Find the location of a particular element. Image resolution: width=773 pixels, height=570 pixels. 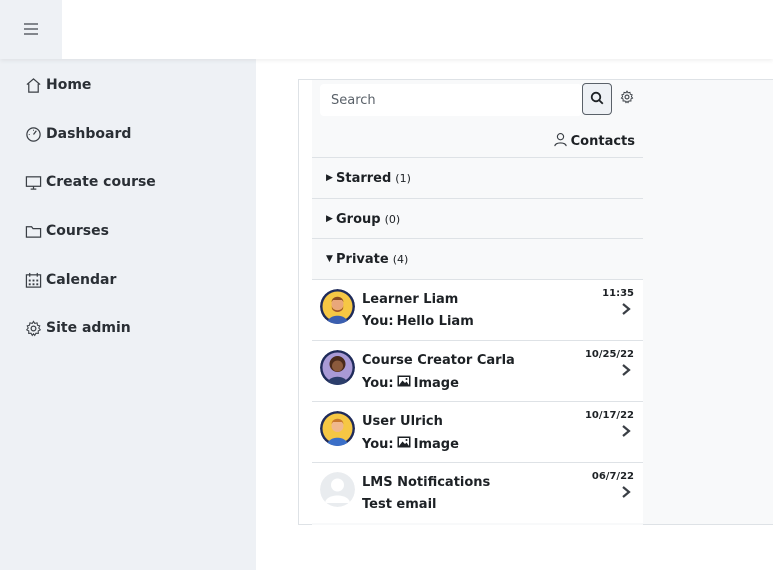

contacts-link: Contacts is located at coordinates (594, 141).